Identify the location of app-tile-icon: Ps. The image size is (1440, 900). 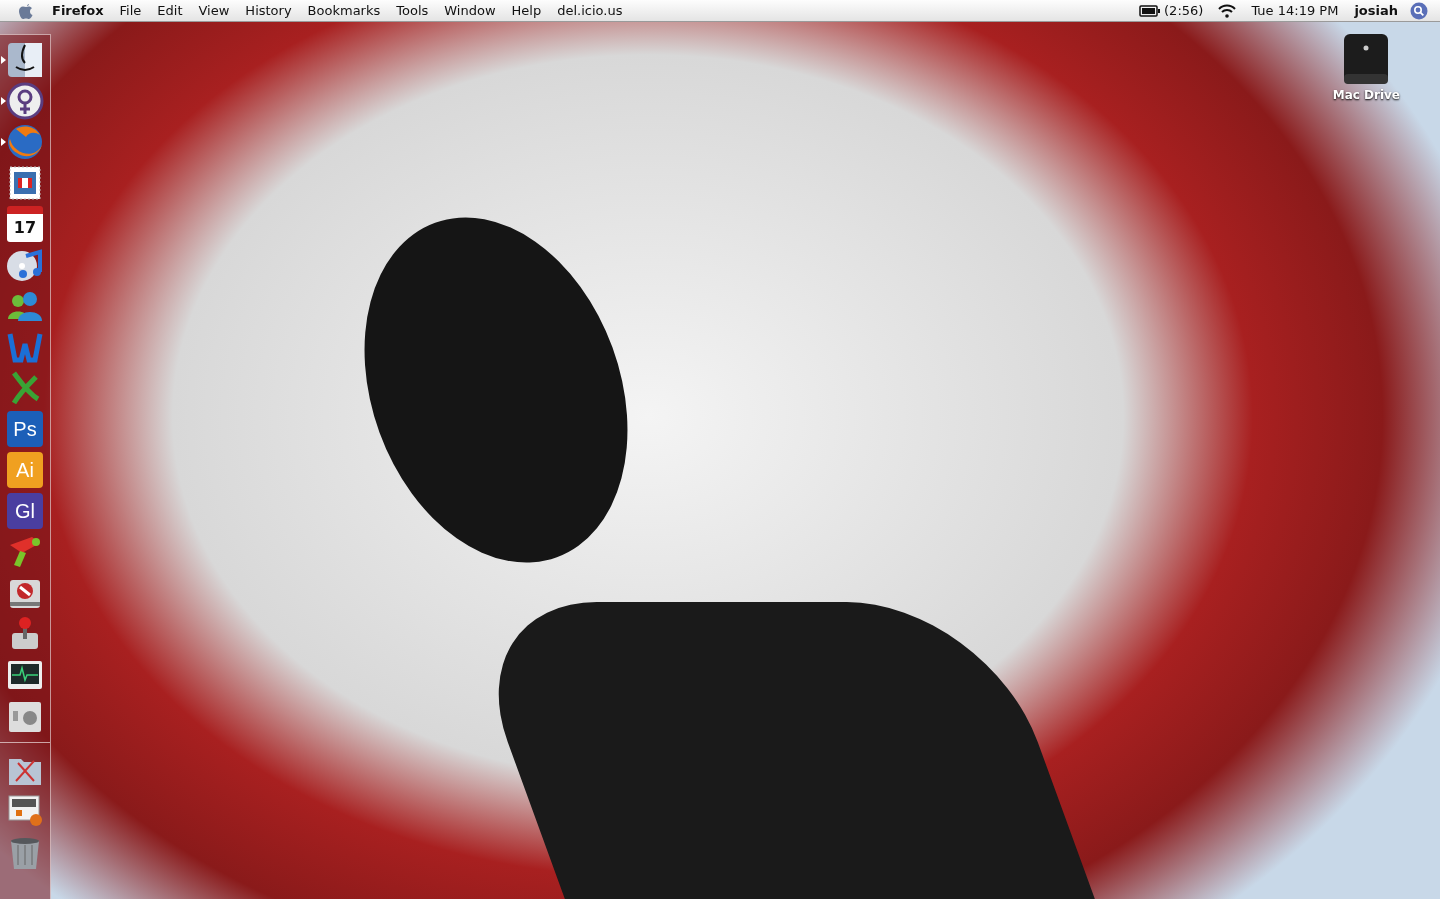
(25, 428).